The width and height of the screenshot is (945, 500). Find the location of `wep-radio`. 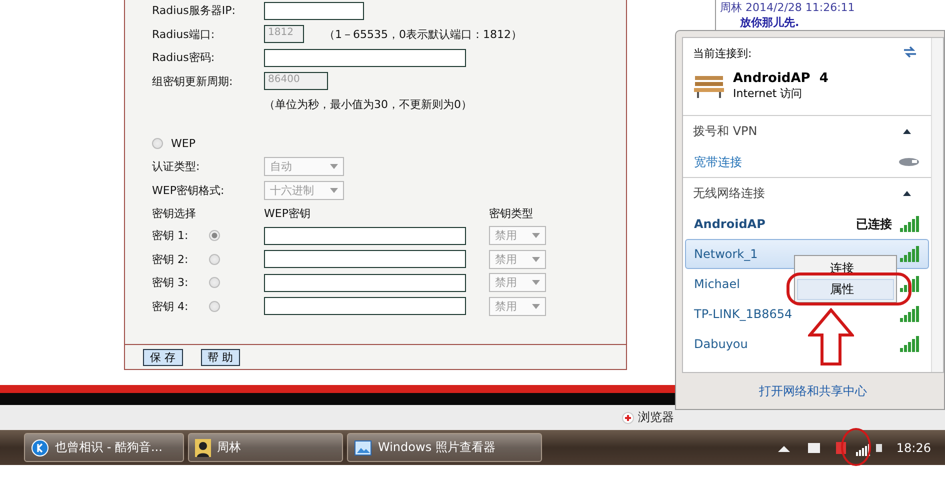

wep-radio is located at coordinates (157, 143).